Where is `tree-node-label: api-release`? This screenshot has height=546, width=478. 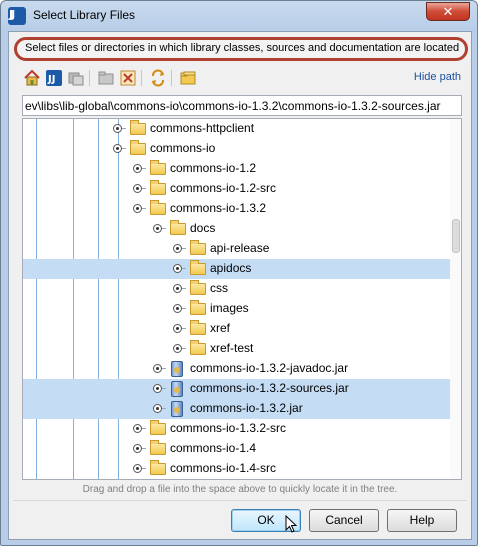
tree-node-label: api-release is located at coordinates (240, 248).